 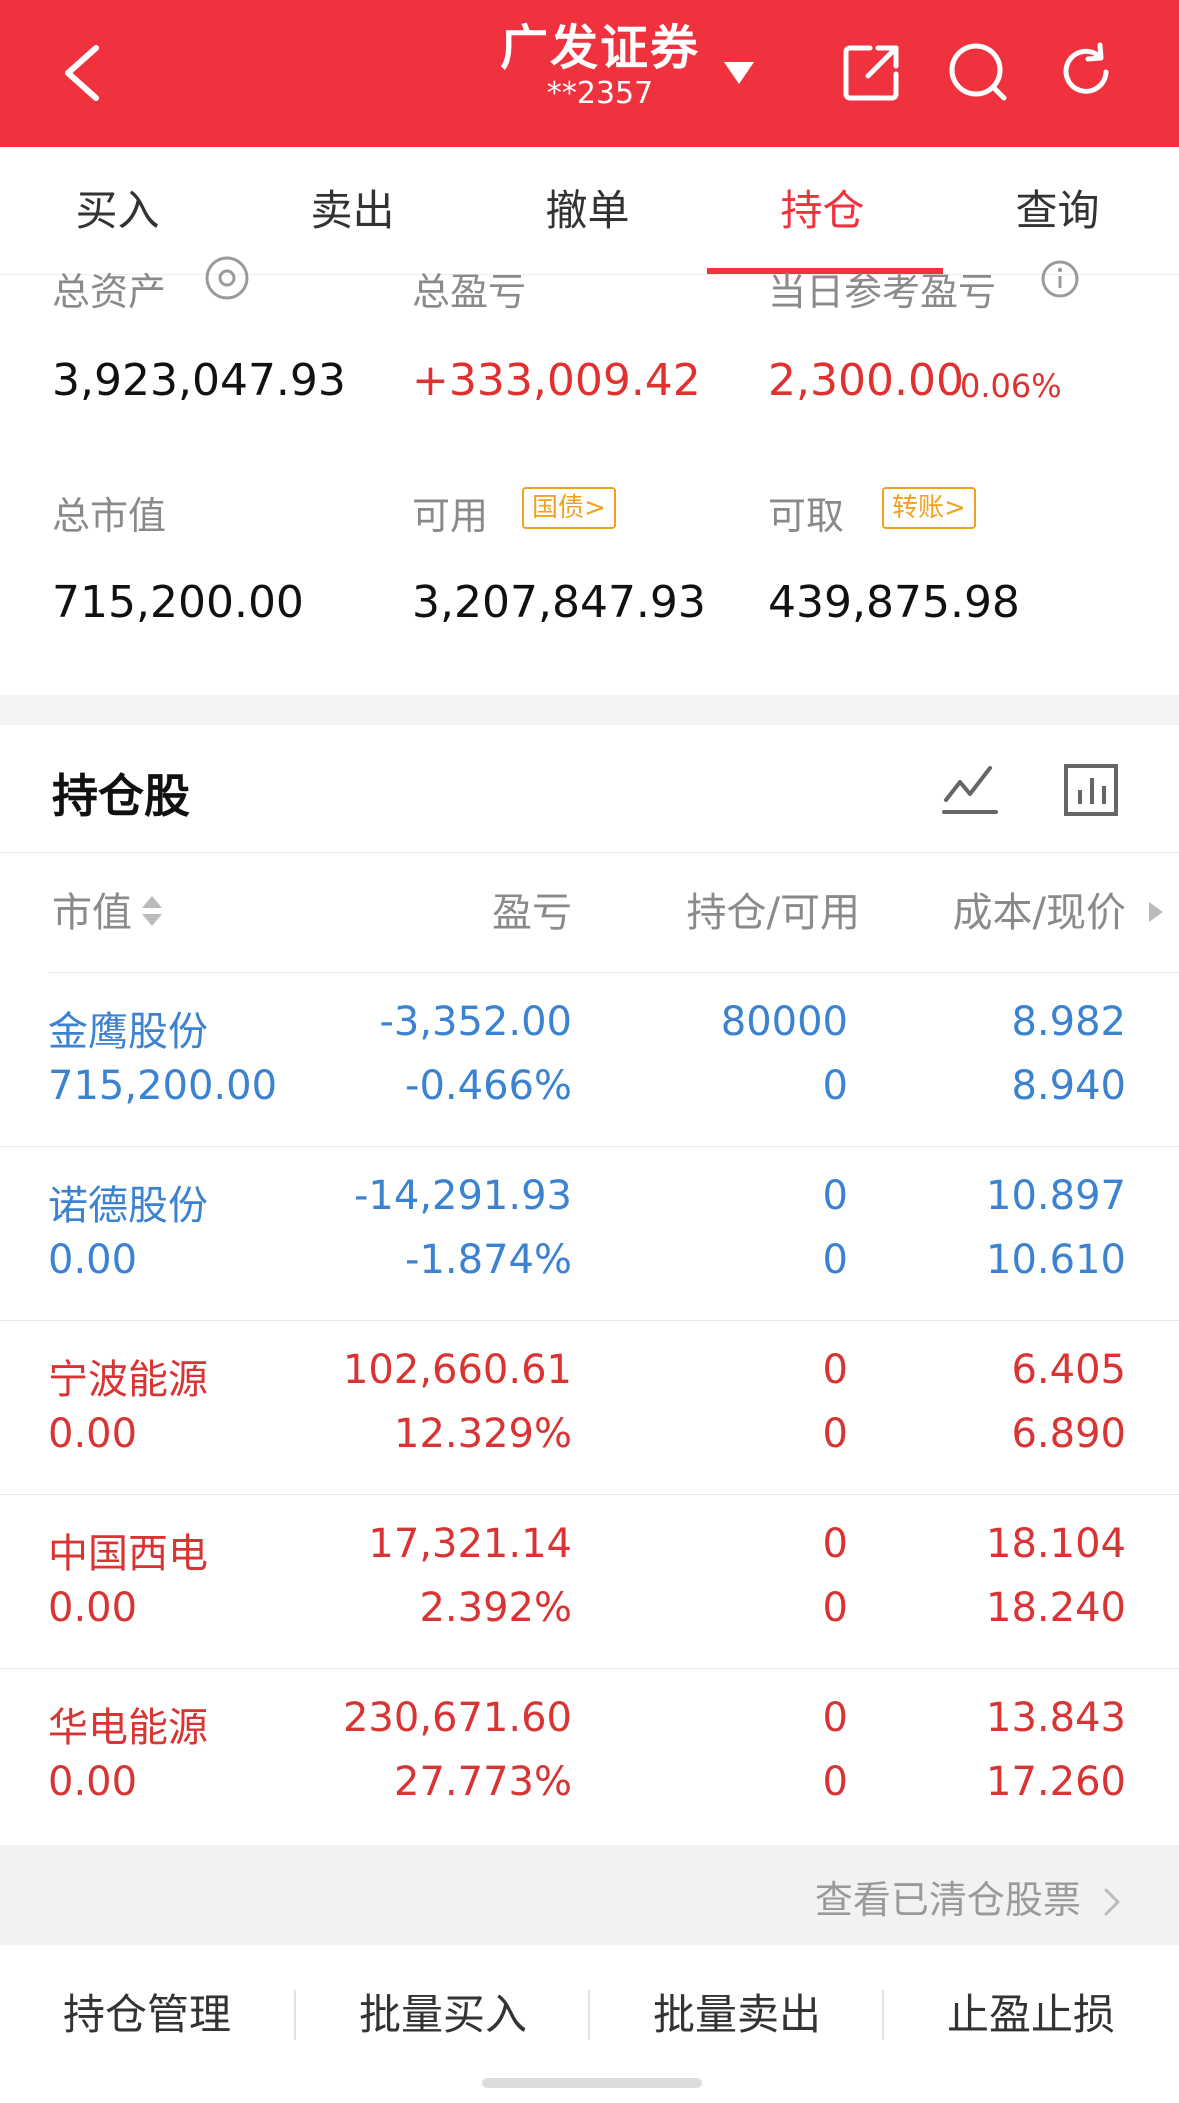 I want to click on divider, so click(x=589, y=852).